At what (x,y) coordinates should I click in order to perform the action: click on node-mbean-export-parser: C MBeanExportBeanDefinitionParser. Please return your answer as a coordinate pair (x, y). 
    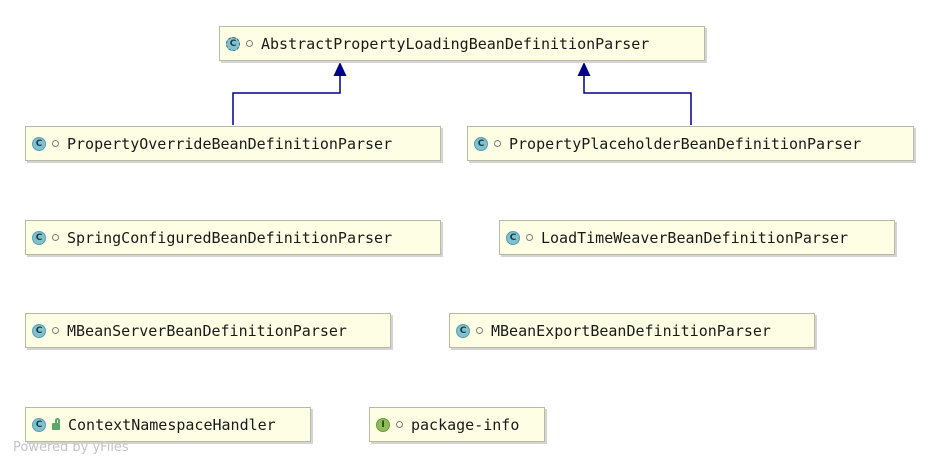
    Looking at the image, I should click on (632, 330).